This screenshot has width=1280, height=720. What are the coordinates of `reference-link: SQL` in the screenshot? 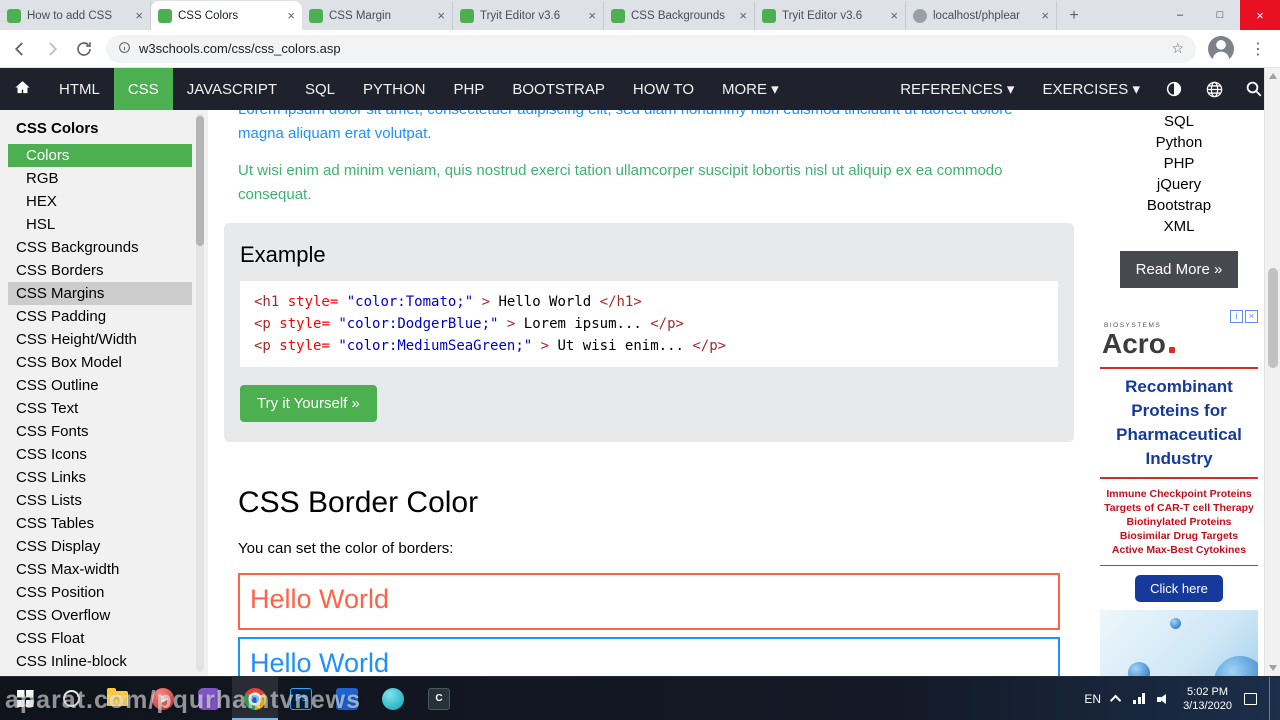 It's located at (1179, 121).